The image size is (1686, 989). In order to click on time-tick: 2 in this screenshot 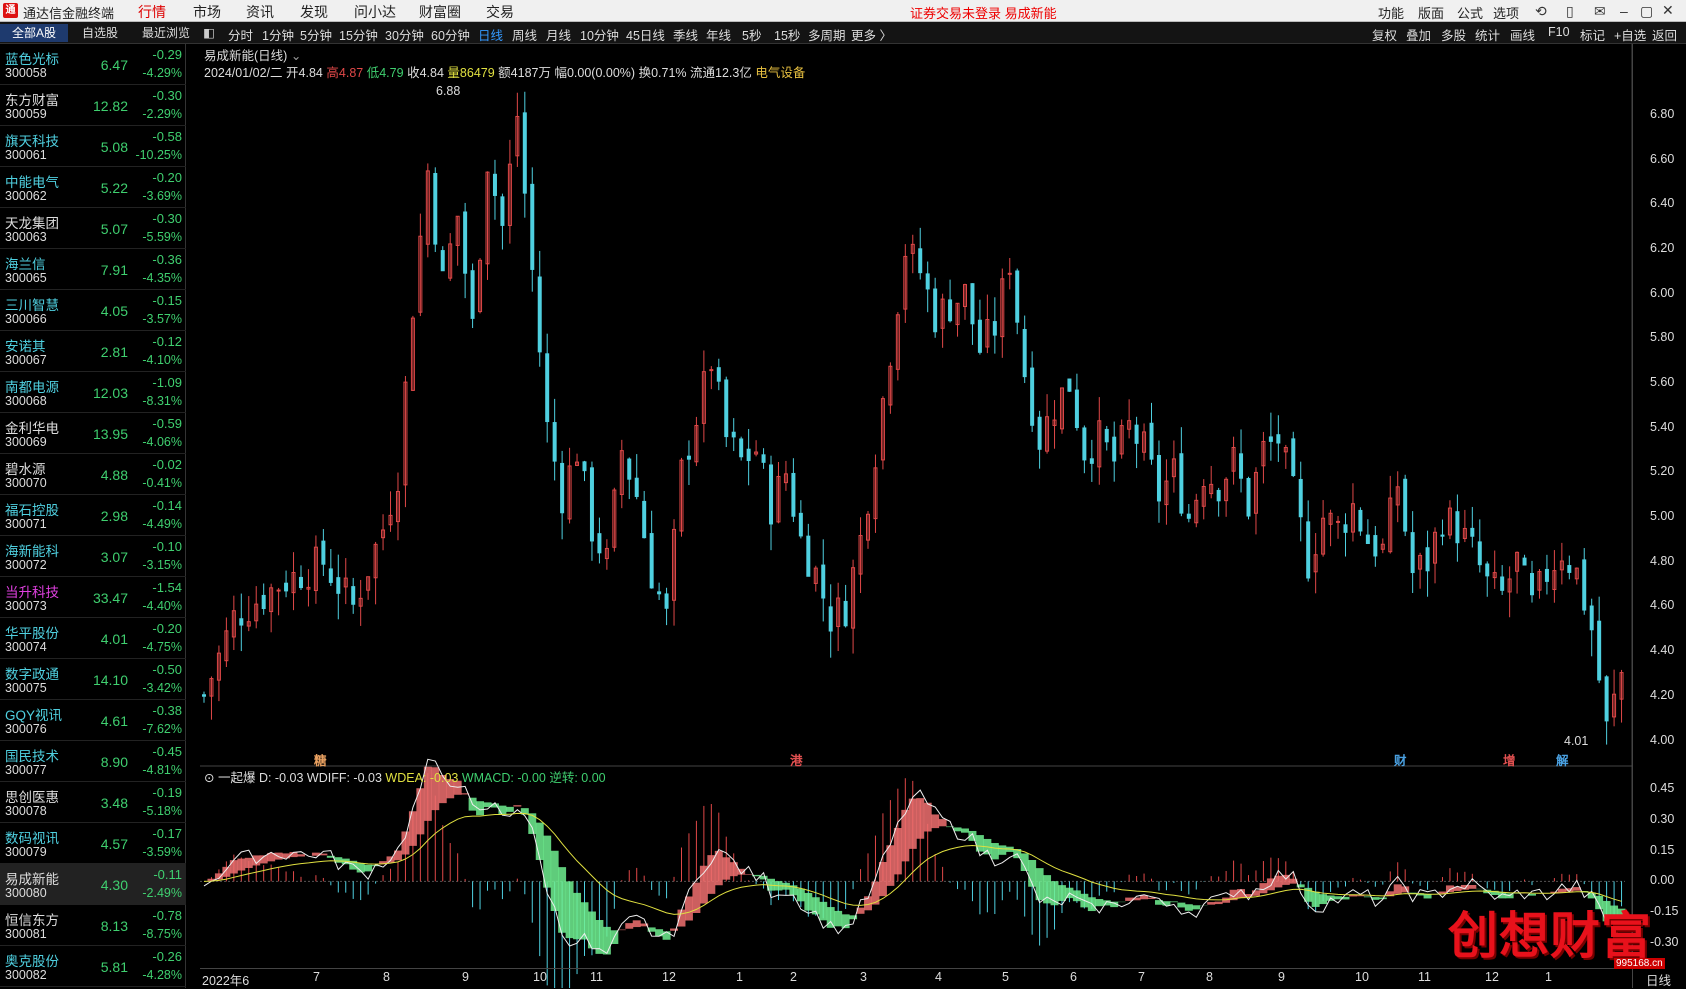, I will do `click(793, 977)`.